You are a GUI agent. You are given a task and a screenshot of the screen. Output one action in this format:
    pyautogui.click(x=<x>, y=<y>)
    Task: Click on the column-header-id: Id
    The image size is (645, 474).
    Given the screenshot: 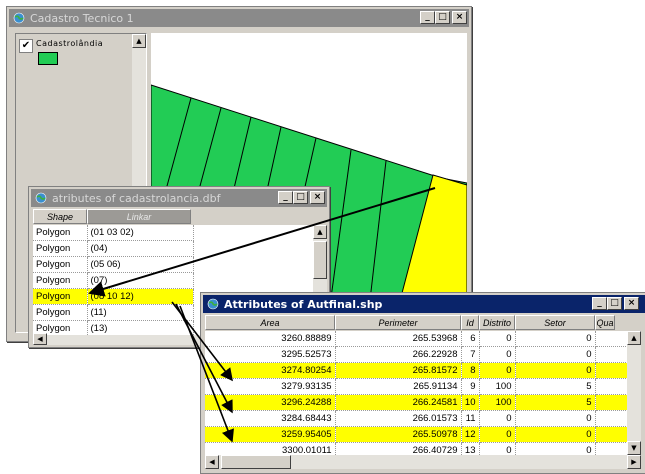 What is the action you would take?
    pyautogui.click(x=470, y=322)
    